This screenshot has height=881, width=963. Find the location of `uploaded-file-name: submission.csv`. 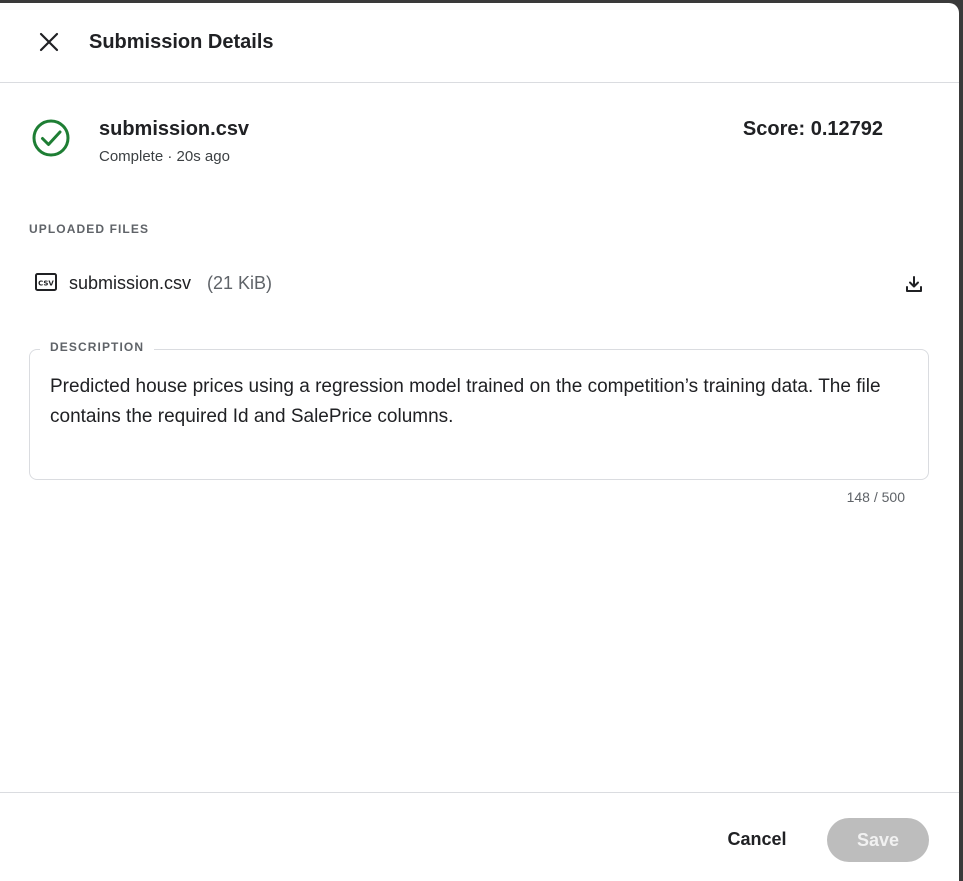

uploaded-file-name: submission.csv is located at coordinates (130, 283).